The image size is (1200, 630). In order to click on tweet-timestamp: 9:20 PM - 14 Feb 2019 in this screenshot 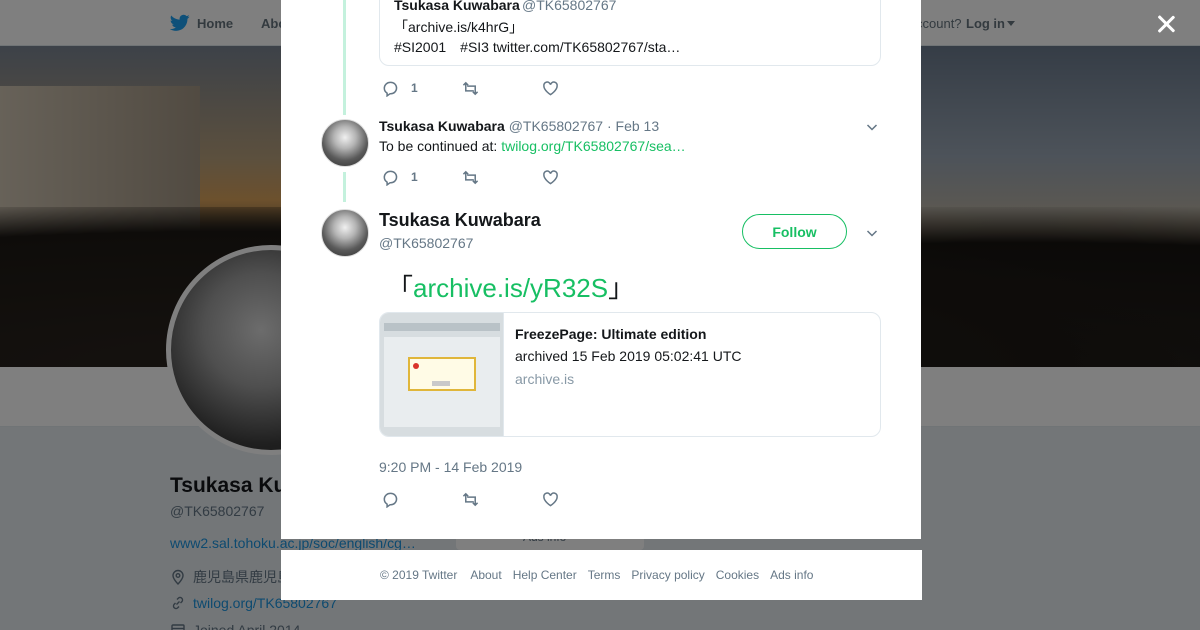, I will do `click(450, 467)`.